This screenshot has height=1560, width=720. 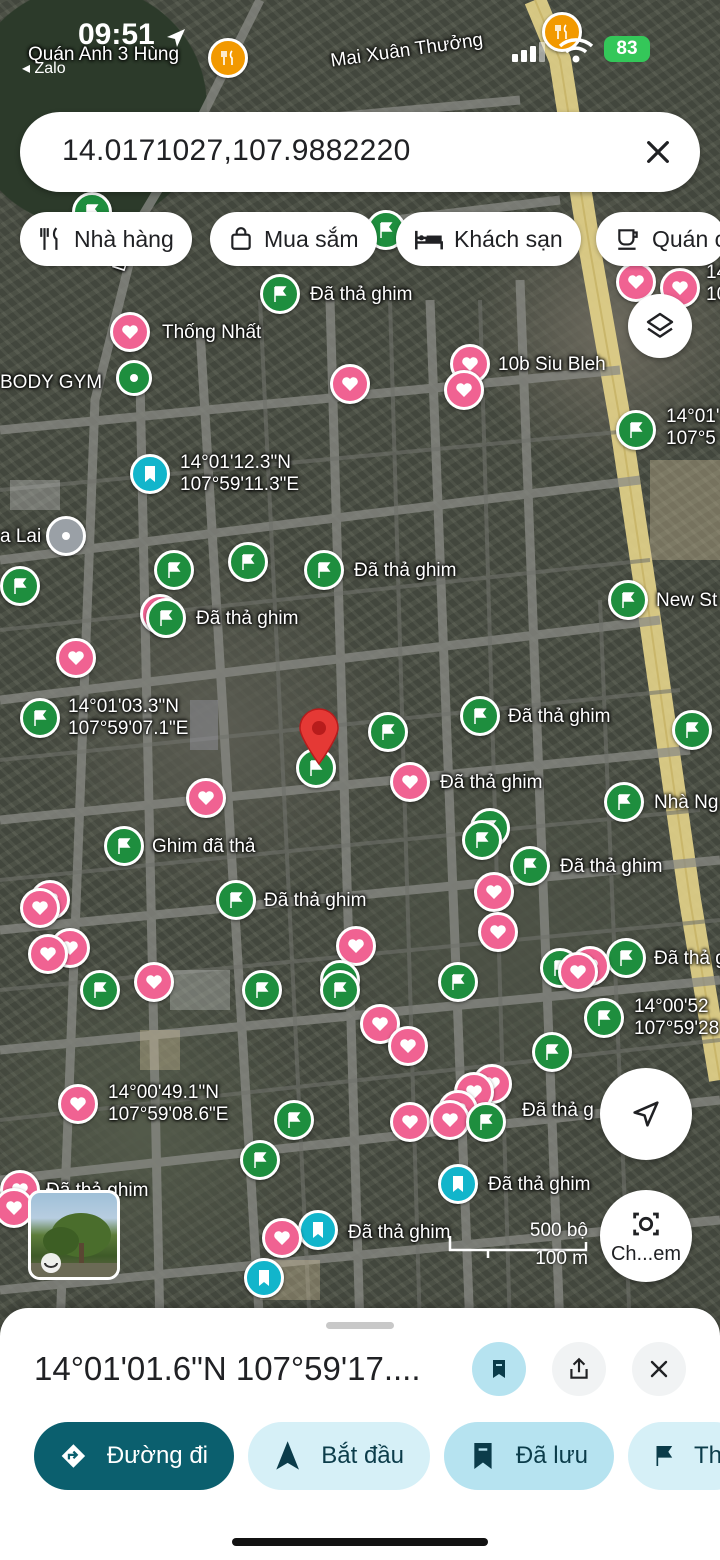 I want to click on saved-label: Đã lưu, so click(x=551, y=1455).